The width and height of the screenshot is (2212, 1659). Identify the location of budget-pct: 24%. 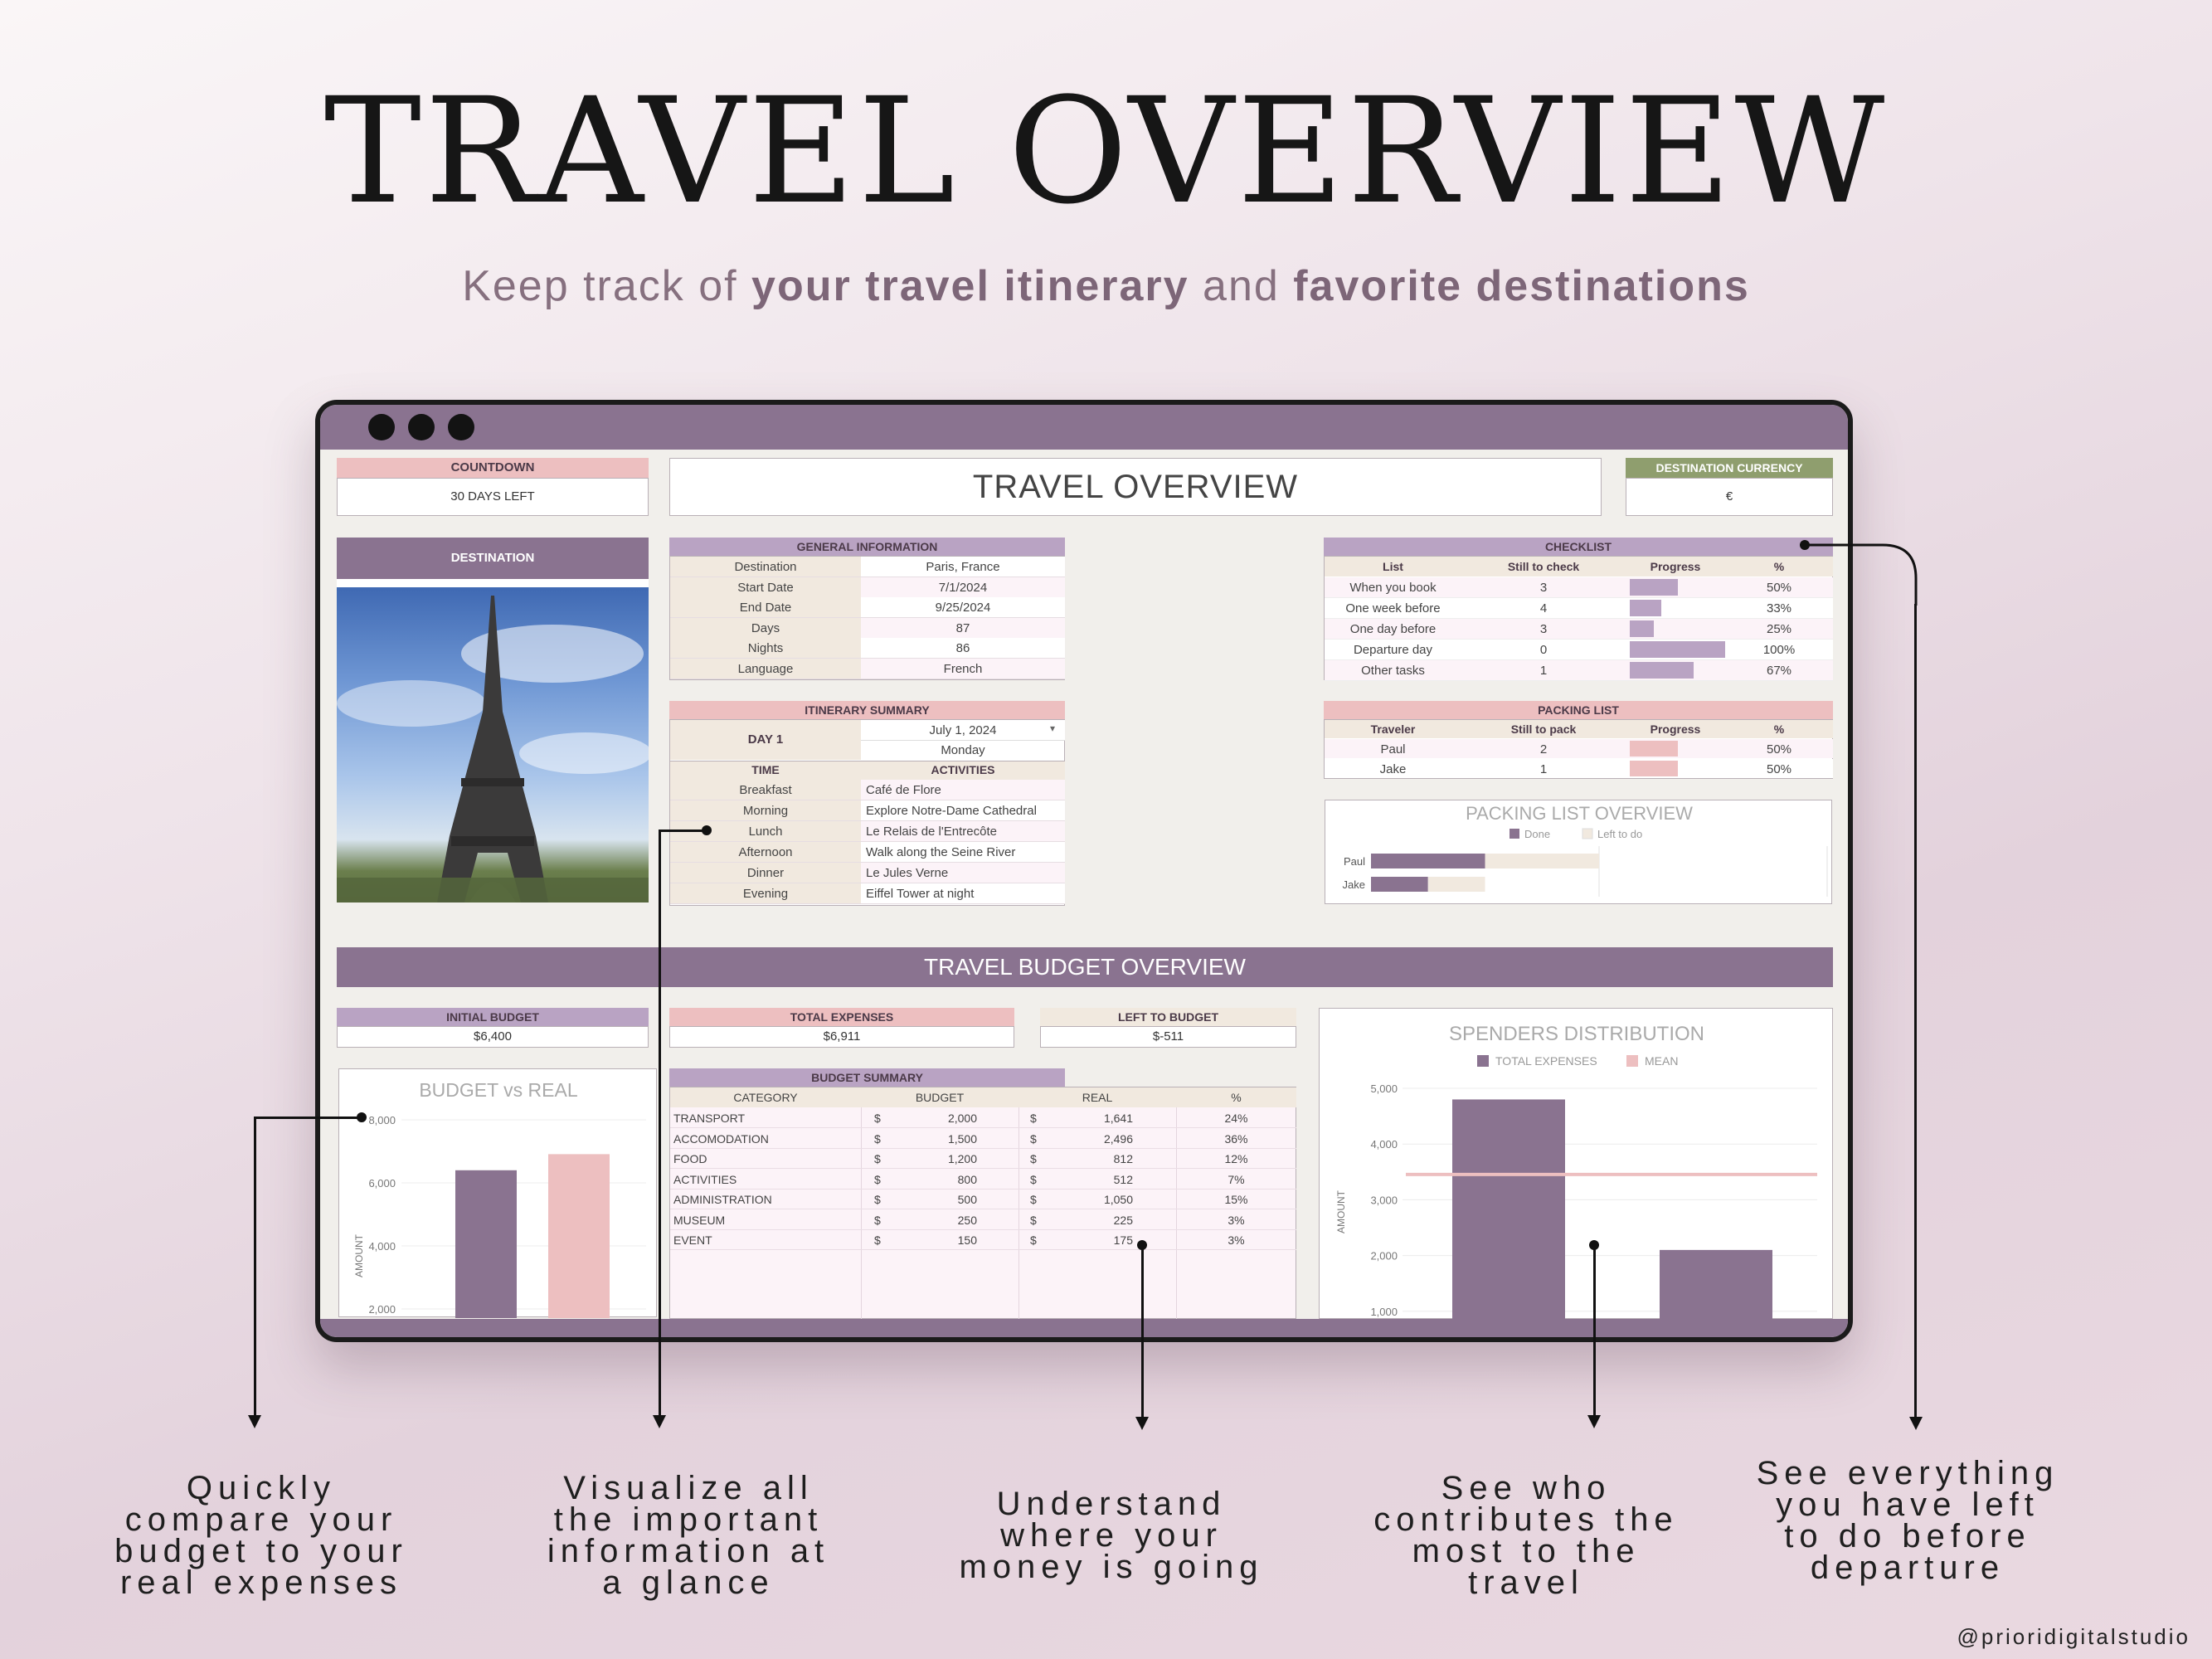
(1236, 1118).